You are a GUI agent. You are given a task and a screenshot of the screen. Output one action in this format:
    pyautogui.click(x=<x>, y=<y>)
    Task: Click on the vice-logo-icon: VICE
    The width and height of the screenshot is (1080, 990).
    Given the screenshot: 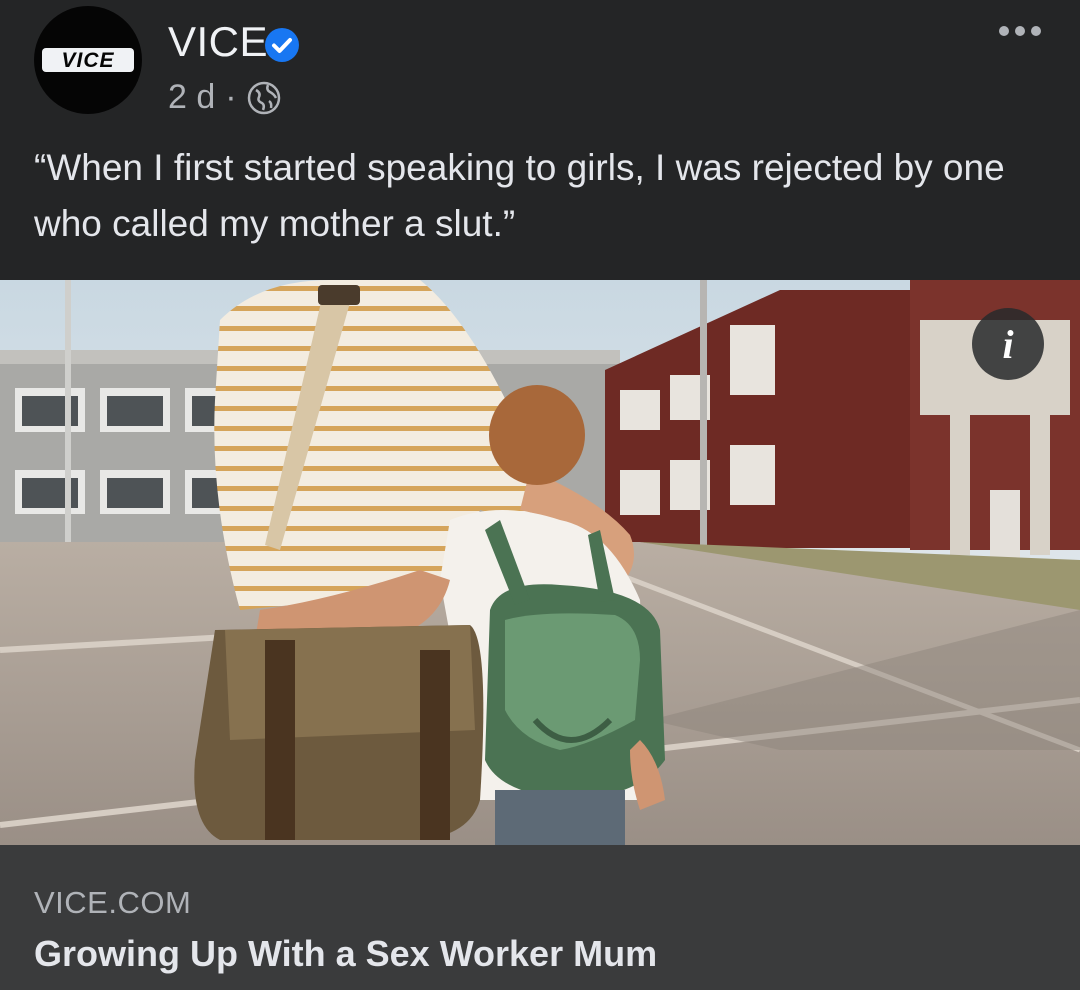 What is the action you would take?
    pyautogui.click(x=88, y=60)
    